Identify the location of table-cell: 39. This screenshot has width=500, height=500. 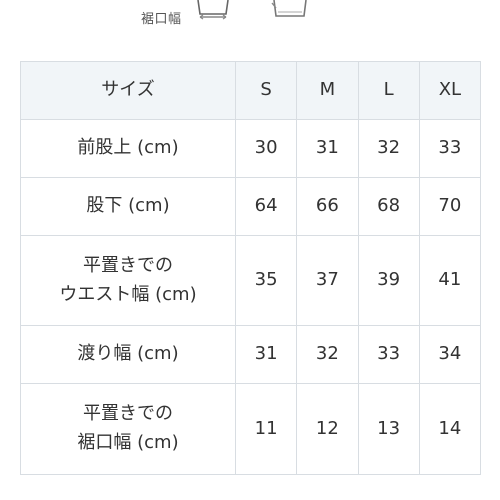
(388, 280).